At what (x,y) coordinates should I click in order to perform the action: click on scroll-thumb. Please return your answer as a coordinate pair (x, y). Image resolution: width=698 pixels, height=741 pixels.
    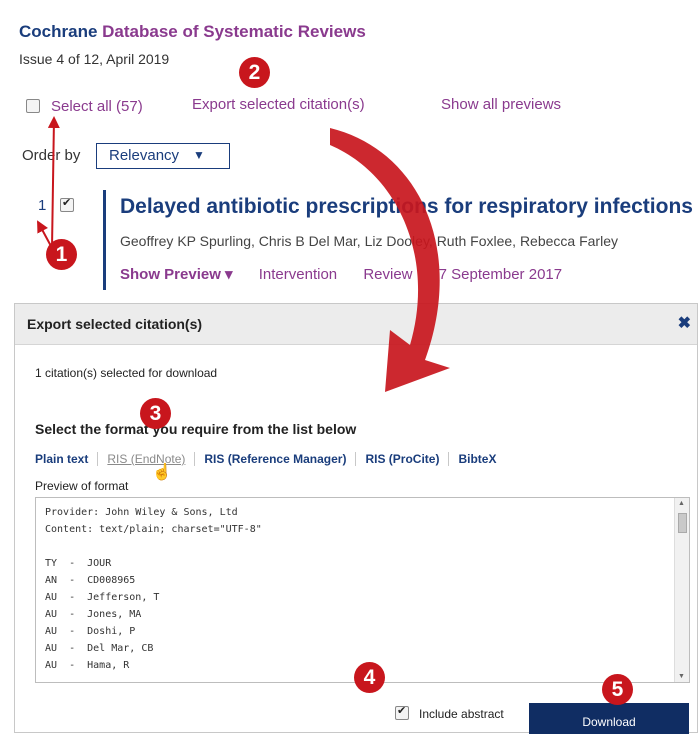
    Looking at the image, I should click on (682, 523).